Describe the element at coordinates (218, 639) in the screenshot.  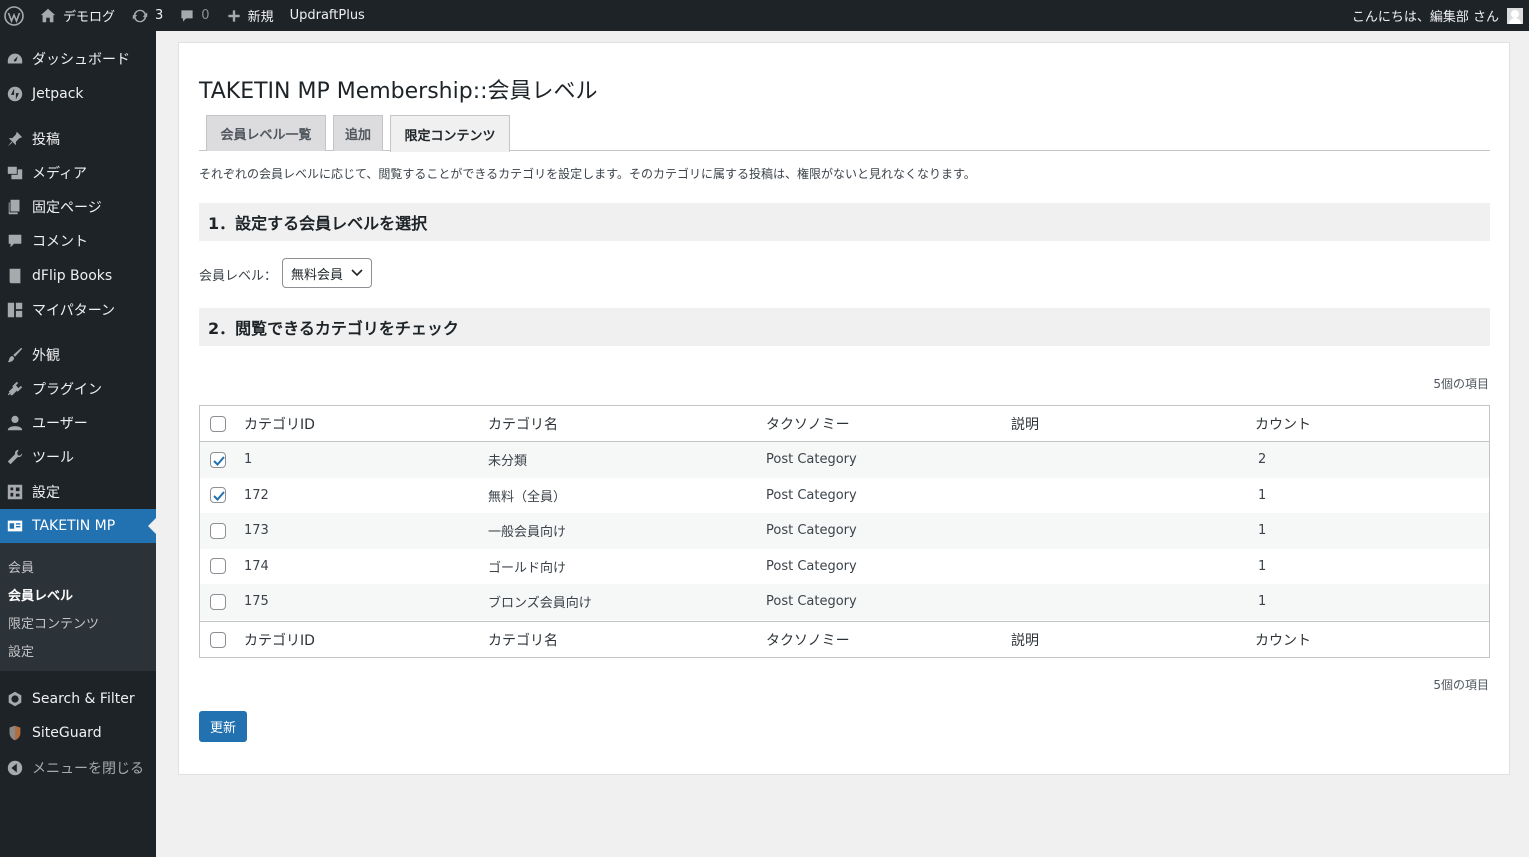
I see `select-all-checkbox-footer` at that location.